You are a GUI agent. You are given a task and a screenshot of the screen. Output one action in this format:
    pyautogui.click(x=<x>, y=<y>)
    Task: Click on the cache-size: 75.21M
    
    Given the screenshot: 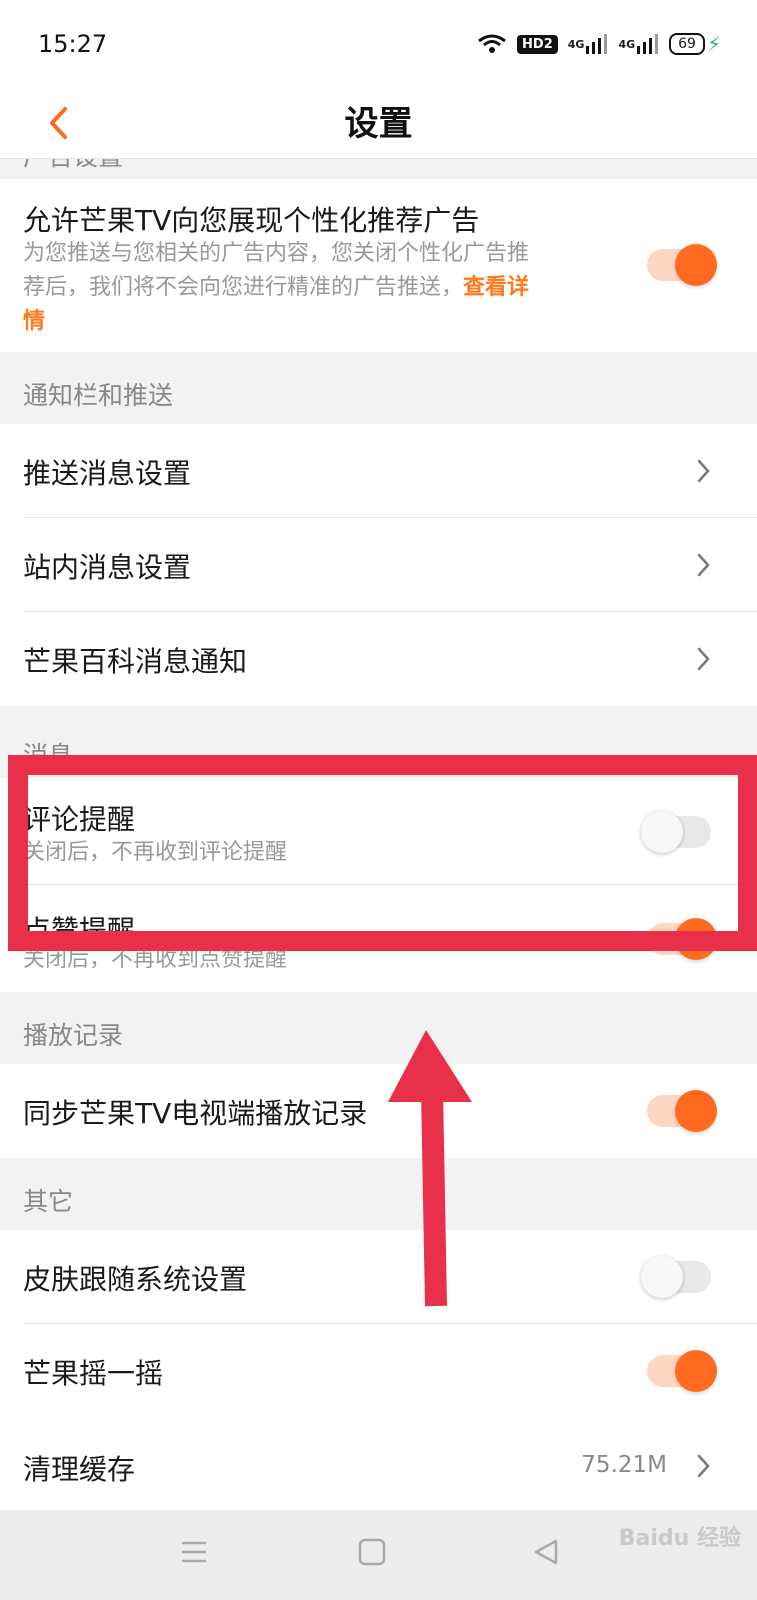 What is the action you would take?
    pyautogui.click(x=624, y=1465)
    